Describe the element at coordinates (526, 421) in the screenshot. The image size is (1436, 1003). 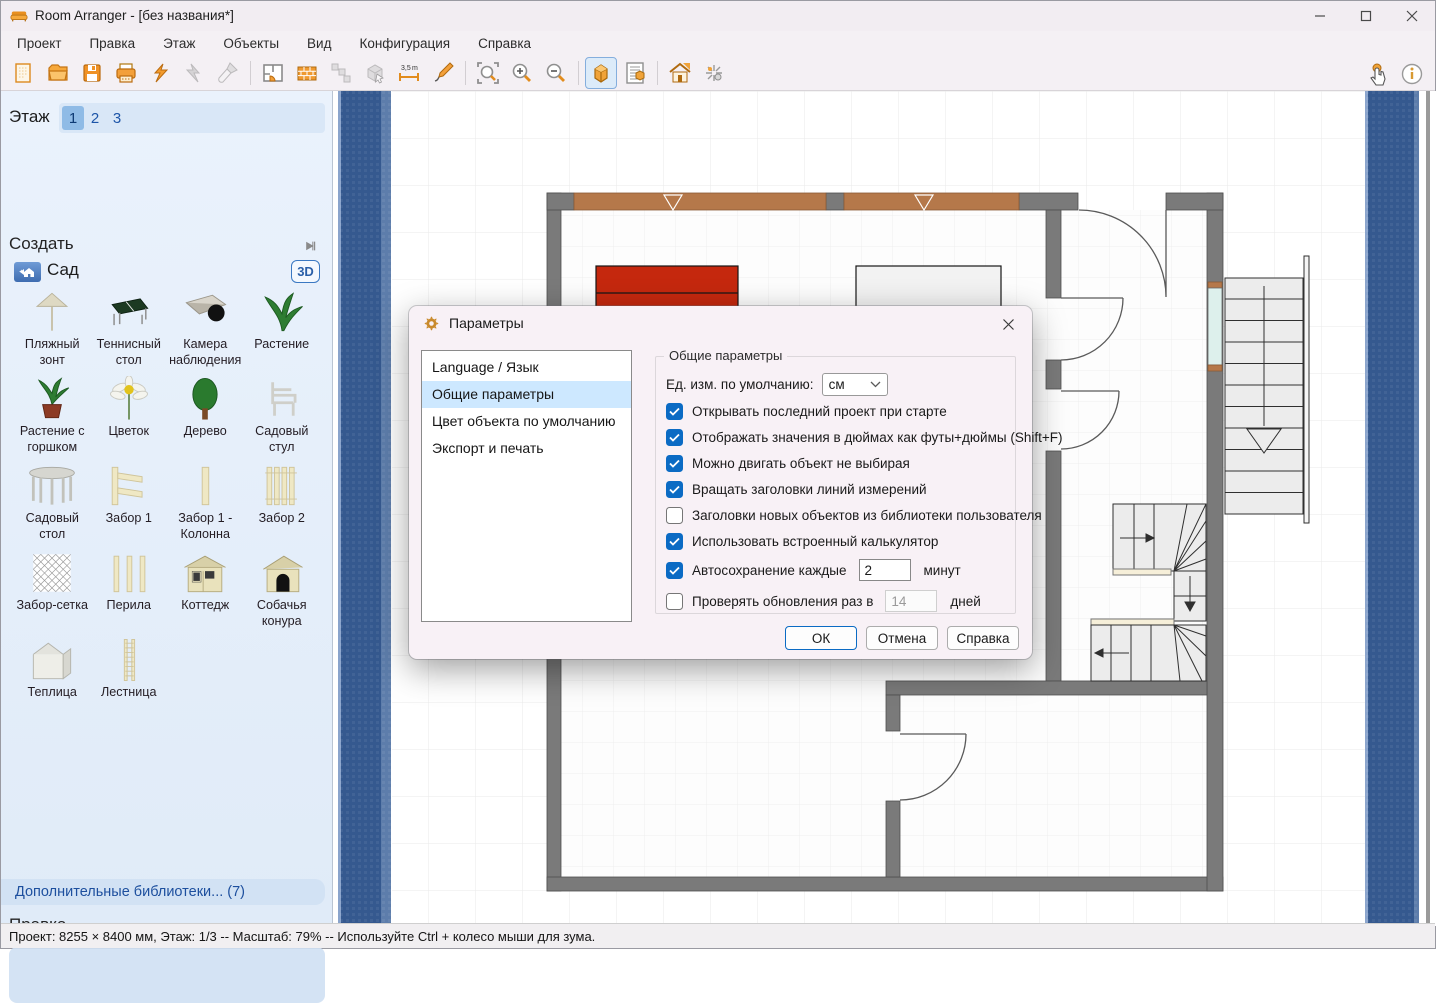
I see `dialog-nav-item-2: Цвет объекта по умолчанию` at that location.